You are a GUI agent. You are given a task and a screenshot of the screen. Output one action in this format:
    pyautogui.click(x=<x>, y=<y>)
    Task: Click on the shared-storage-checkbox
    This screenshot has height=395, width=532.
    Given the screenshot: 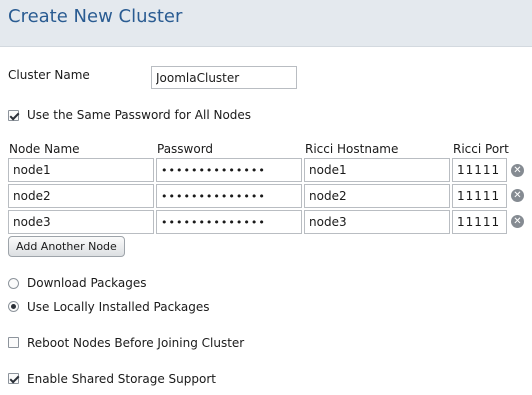 What is the action you would take?
    pyautogui.click(x=13, y=378)
    